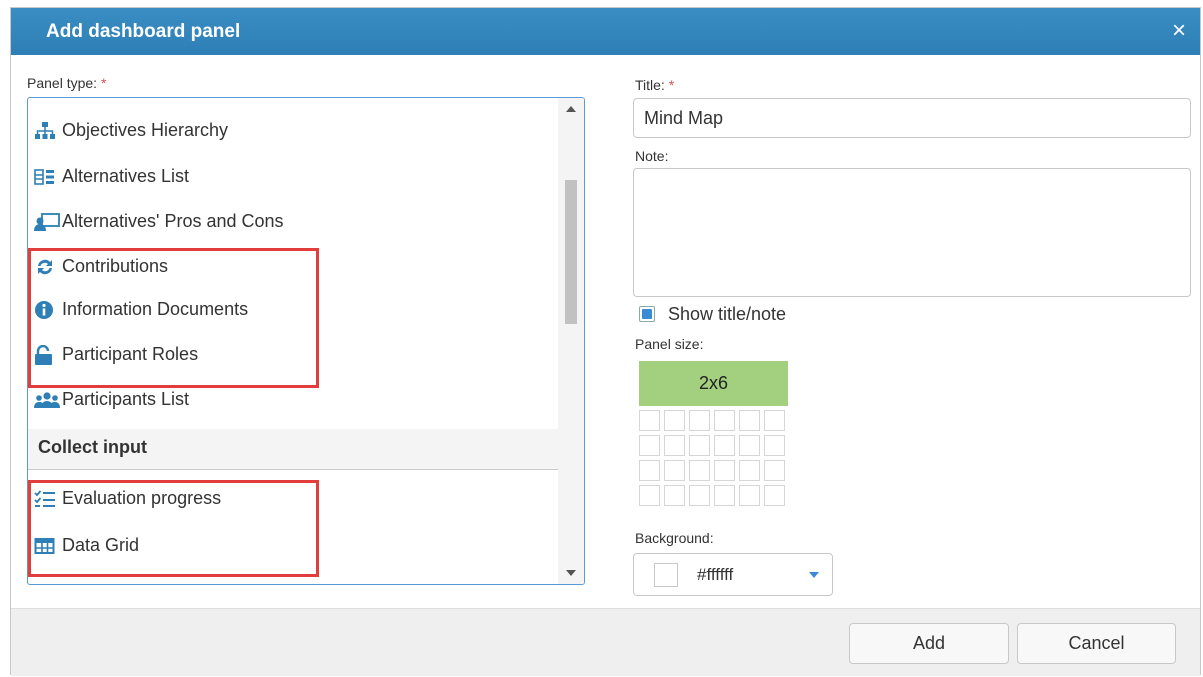 Image resolution: width=1203 pixels, height=677 pixels. I want to click on dialog-titlebar: Add dashboard panel ×, so click(605, 31).